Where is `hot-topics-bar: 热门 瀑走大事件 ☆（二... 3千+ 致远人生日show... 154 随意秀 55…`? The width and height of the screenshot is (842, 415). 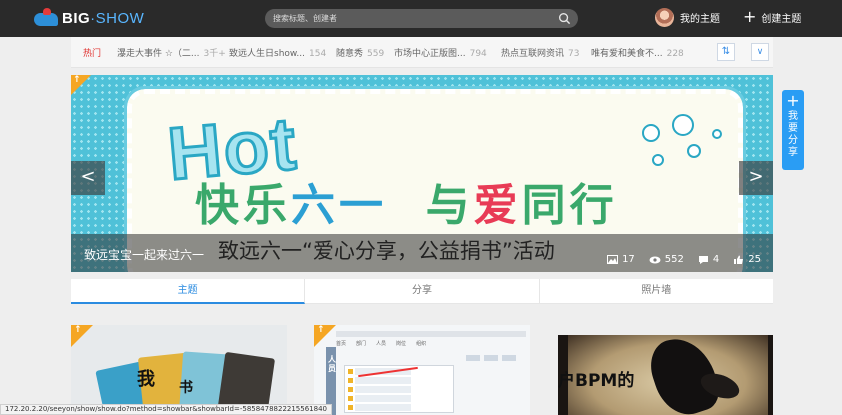
hot-topics-bar: 热门 瀑走大事件 ☆（二... 3千+ 致远人生日show... 154 随意秀 55… is located at coordinates (422, 52).